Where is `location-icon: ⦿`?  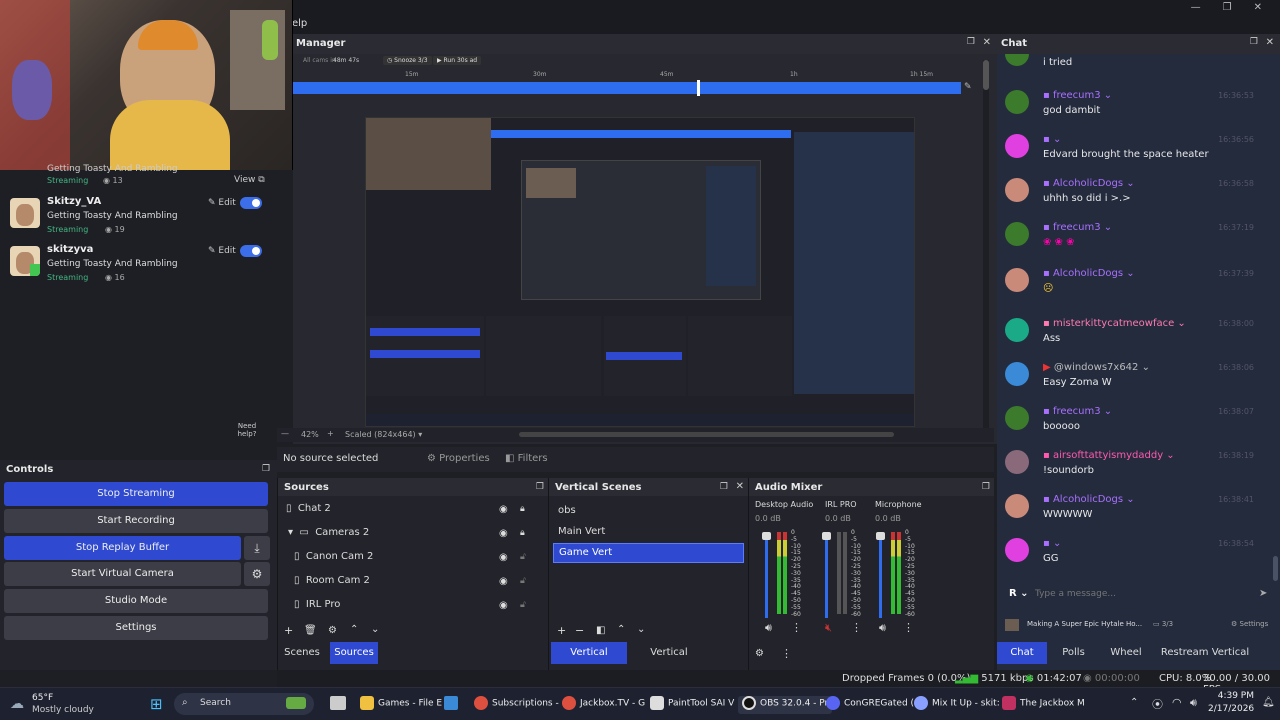
location-icon: ⦿ is located at coordinates (1157, 704).